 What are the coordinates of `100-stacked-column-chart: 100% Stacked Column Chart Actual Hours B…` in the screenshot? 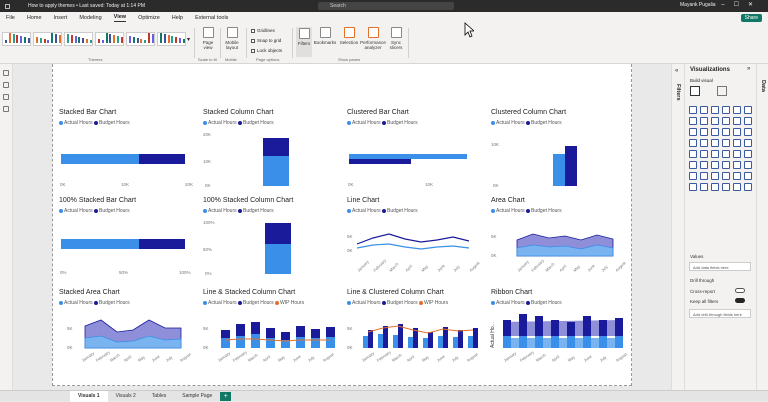 It's located at (273, 241).